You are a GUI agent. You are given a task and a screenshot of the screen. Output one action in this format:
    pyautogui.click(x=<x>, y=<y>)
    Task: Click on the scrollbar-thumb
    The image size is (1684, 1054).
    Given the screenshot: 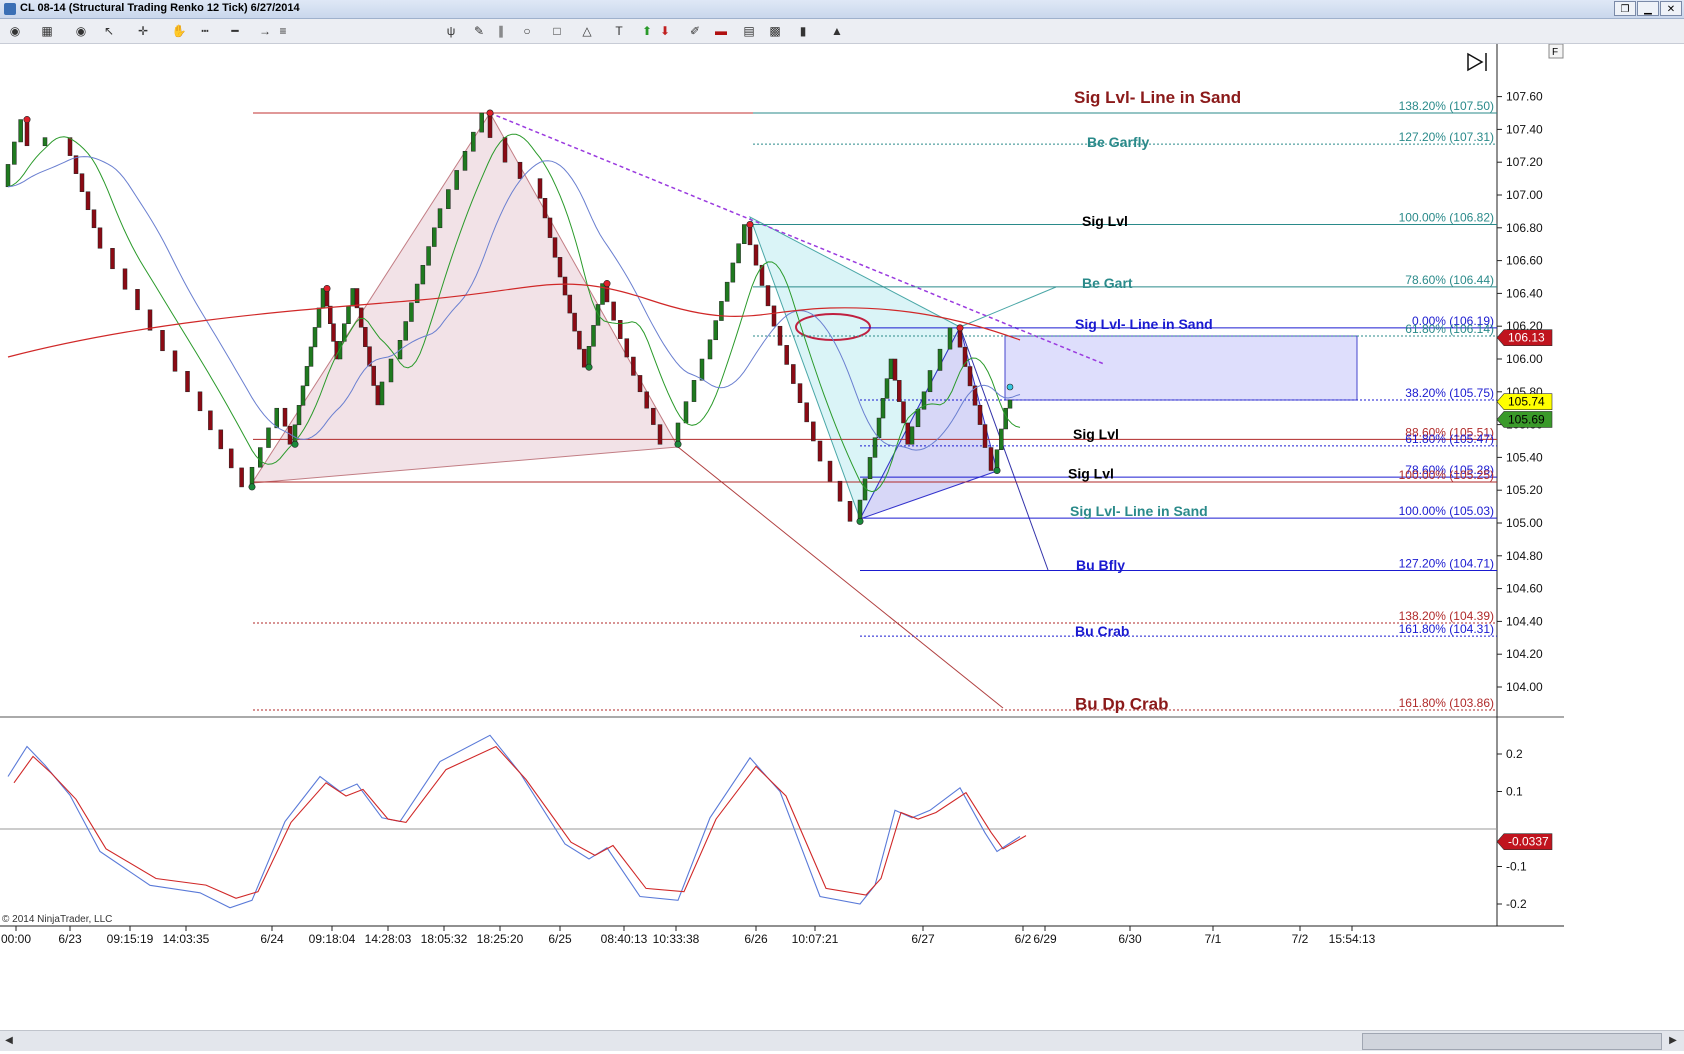 What is the action you would take?
    pyautogui.click(x=1512, y=1041)
    